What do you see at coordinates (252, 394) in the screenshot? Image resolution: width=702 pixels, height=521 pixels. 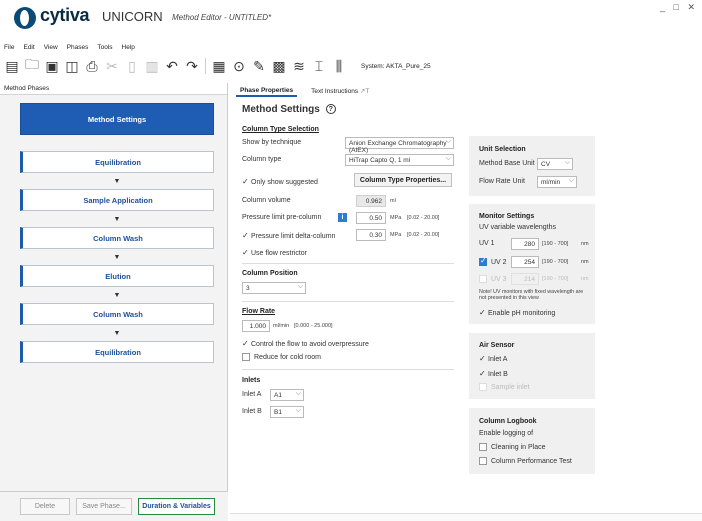 I see `inlet-a-label: Inlet A` at bounding box center [252, 394].